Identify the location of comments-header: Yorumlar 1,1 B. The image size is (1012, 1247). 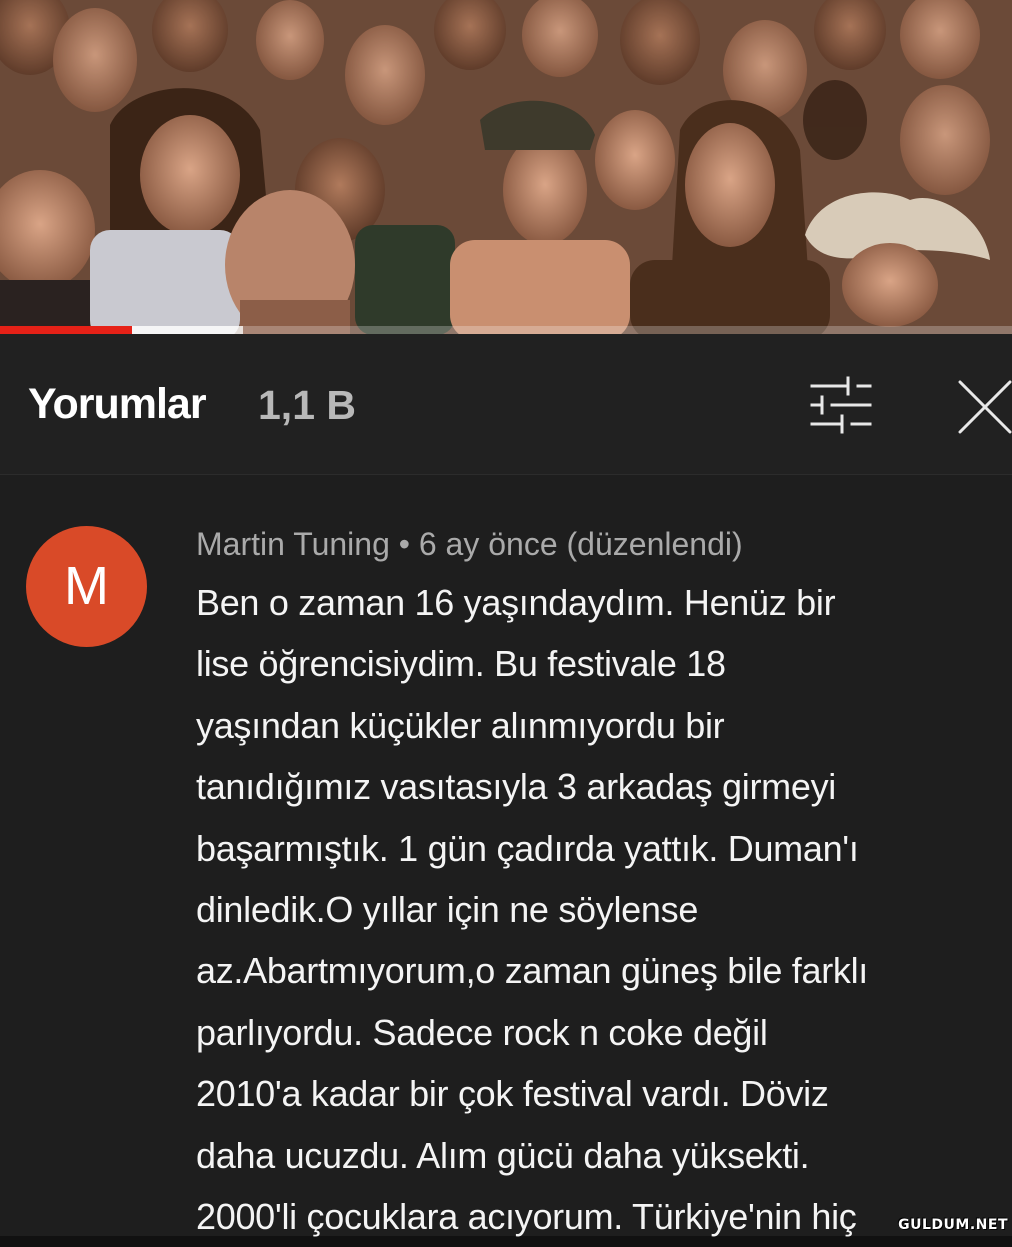
(506, 404).